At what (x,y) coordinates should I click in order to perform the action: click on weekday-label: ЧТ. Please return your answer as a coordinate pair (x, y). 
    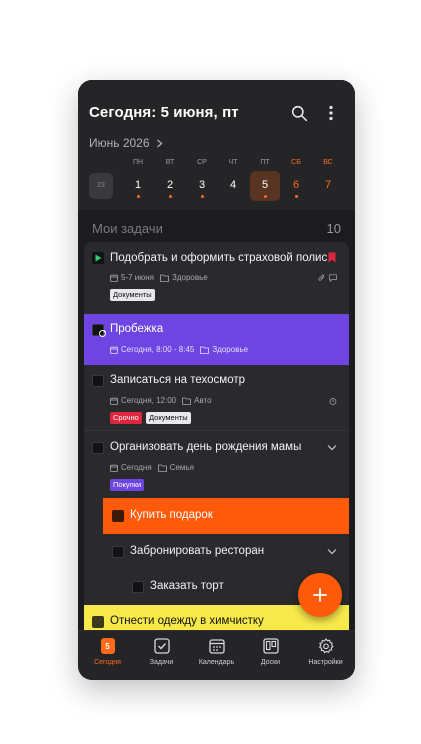
    Looking at the image, I should click on (233, 162).